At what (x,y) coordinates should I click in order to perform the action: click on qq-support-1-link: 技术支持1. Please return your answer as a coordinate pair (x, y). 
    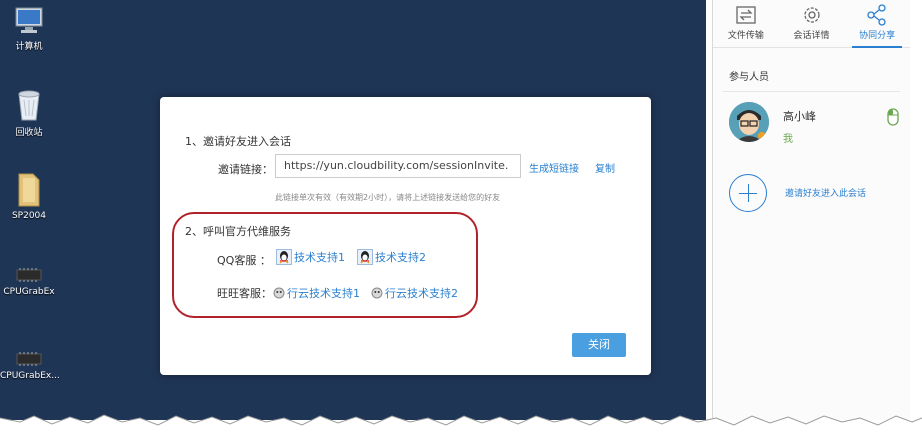
    Looking at the image, I should click on (310, 257).